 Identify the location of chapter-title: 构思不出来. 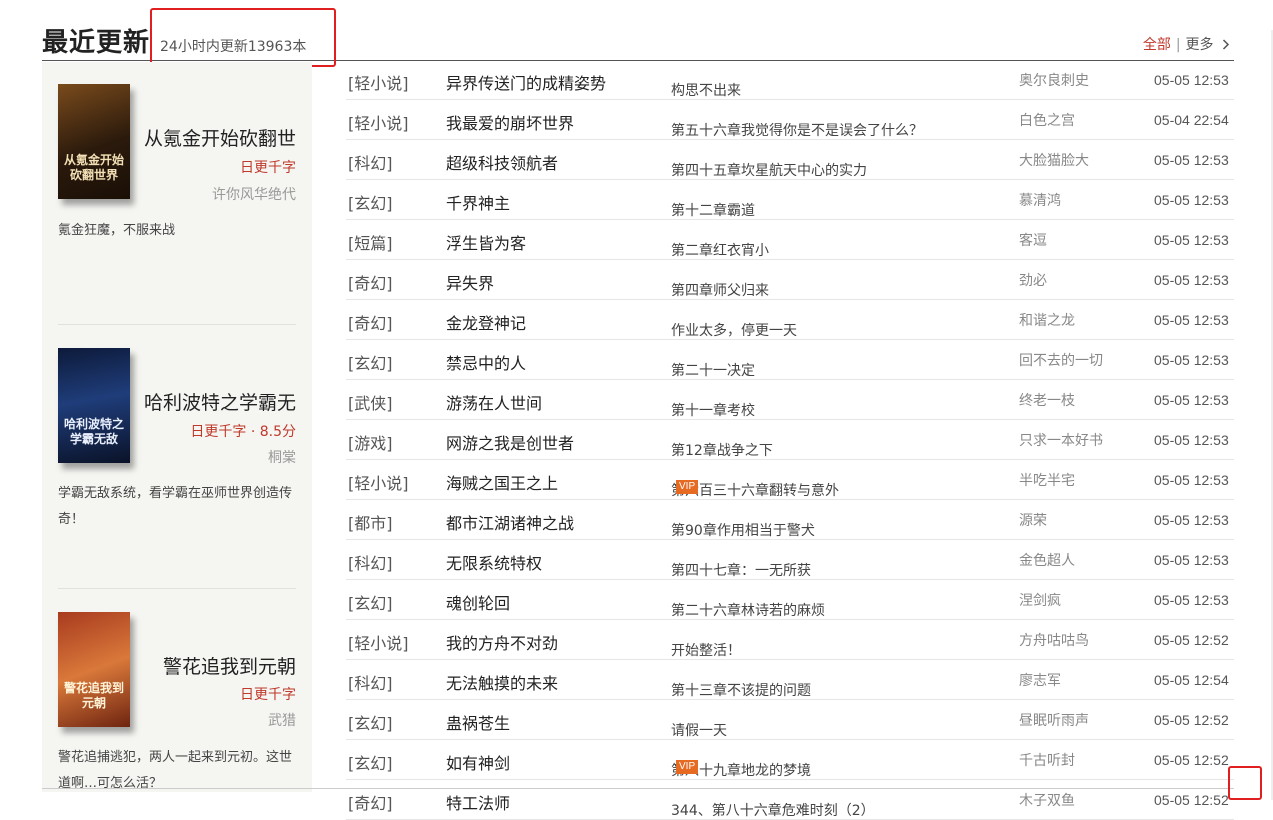
(706, 91).